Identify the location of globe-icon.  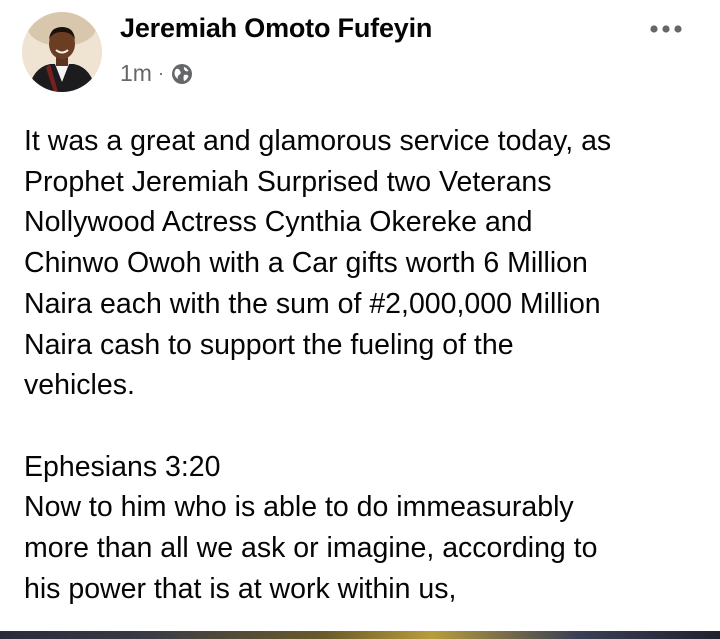
(182, 74).